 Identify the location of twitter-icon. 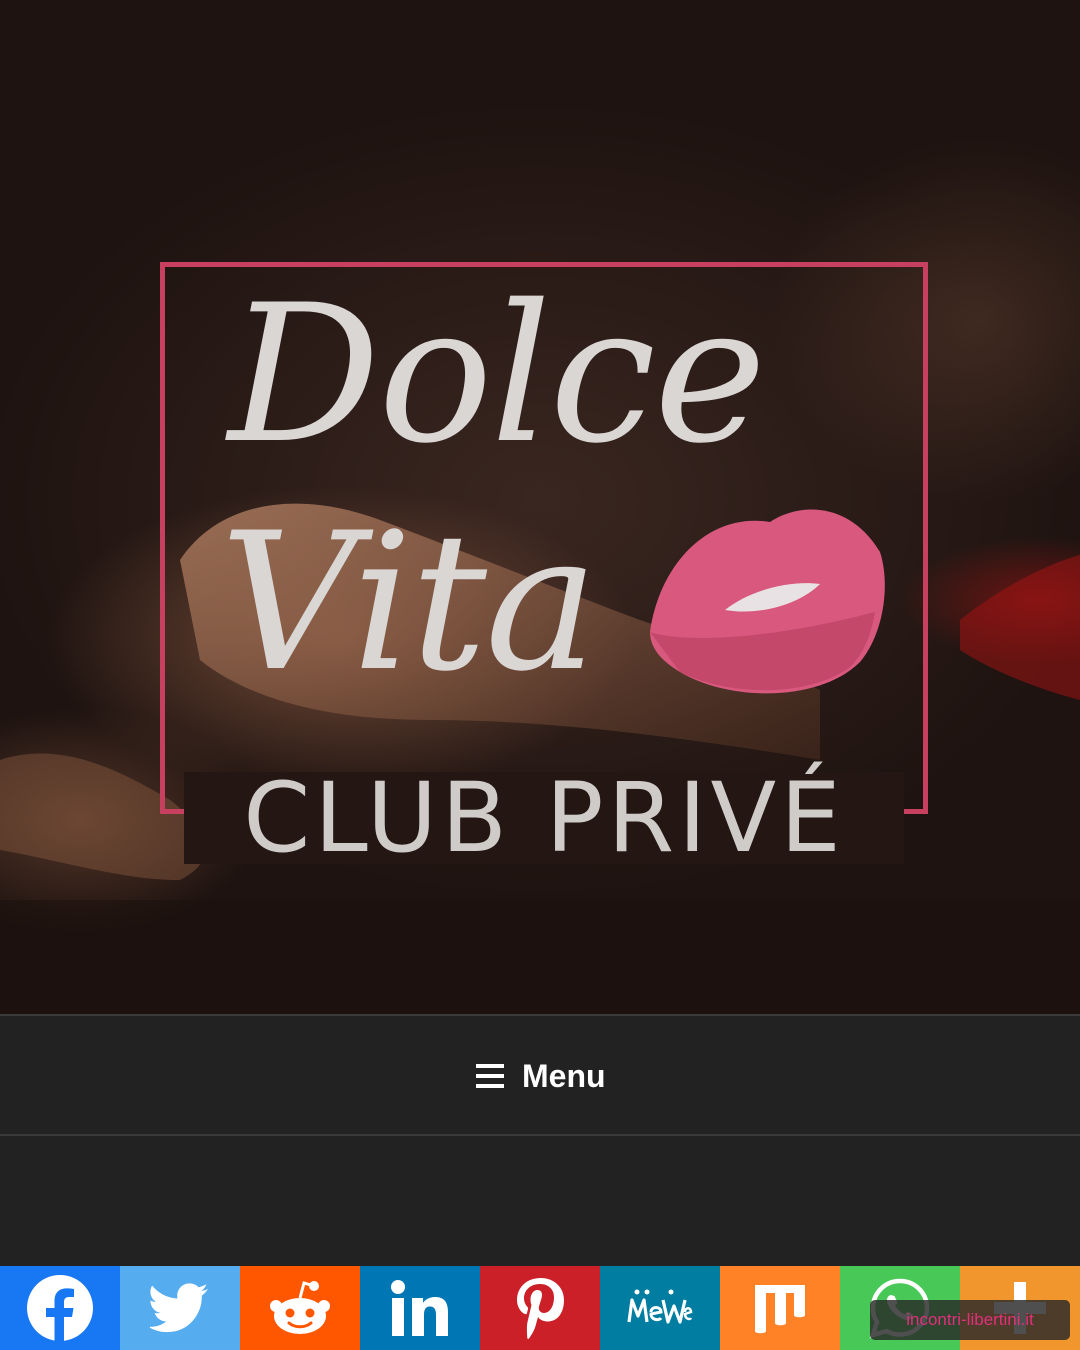
(179, 1308).